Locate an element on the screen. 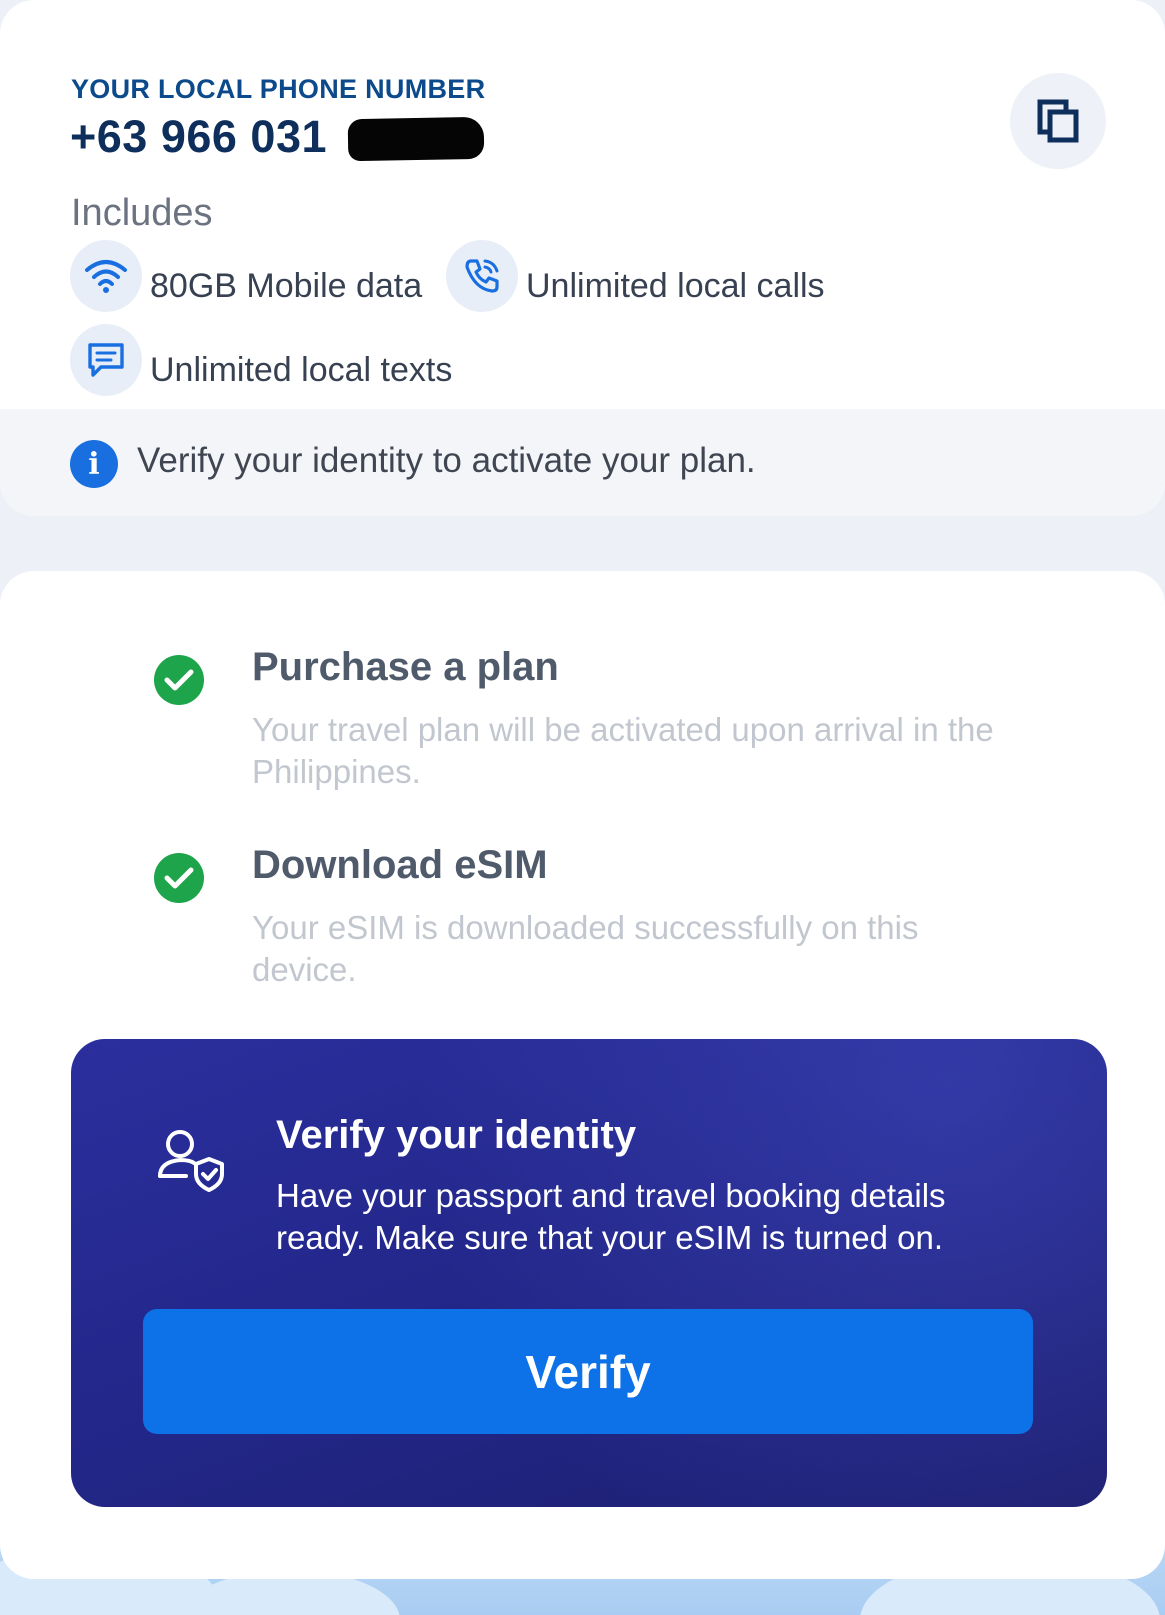 This screenshot has width=1165, height=1615. step-title: Download eSIM is located at coordinates (400, 865).